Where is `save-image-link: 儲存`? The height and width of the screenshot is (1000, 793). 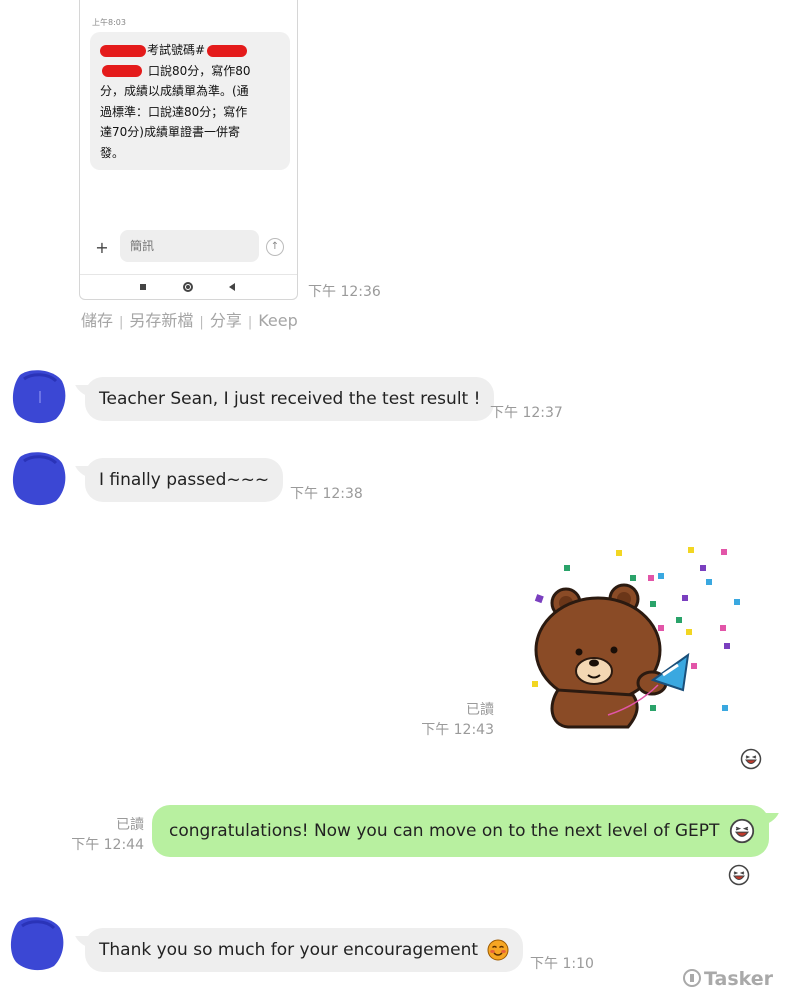 save-image-link: 儲存 is located at coordinates (97, 320).